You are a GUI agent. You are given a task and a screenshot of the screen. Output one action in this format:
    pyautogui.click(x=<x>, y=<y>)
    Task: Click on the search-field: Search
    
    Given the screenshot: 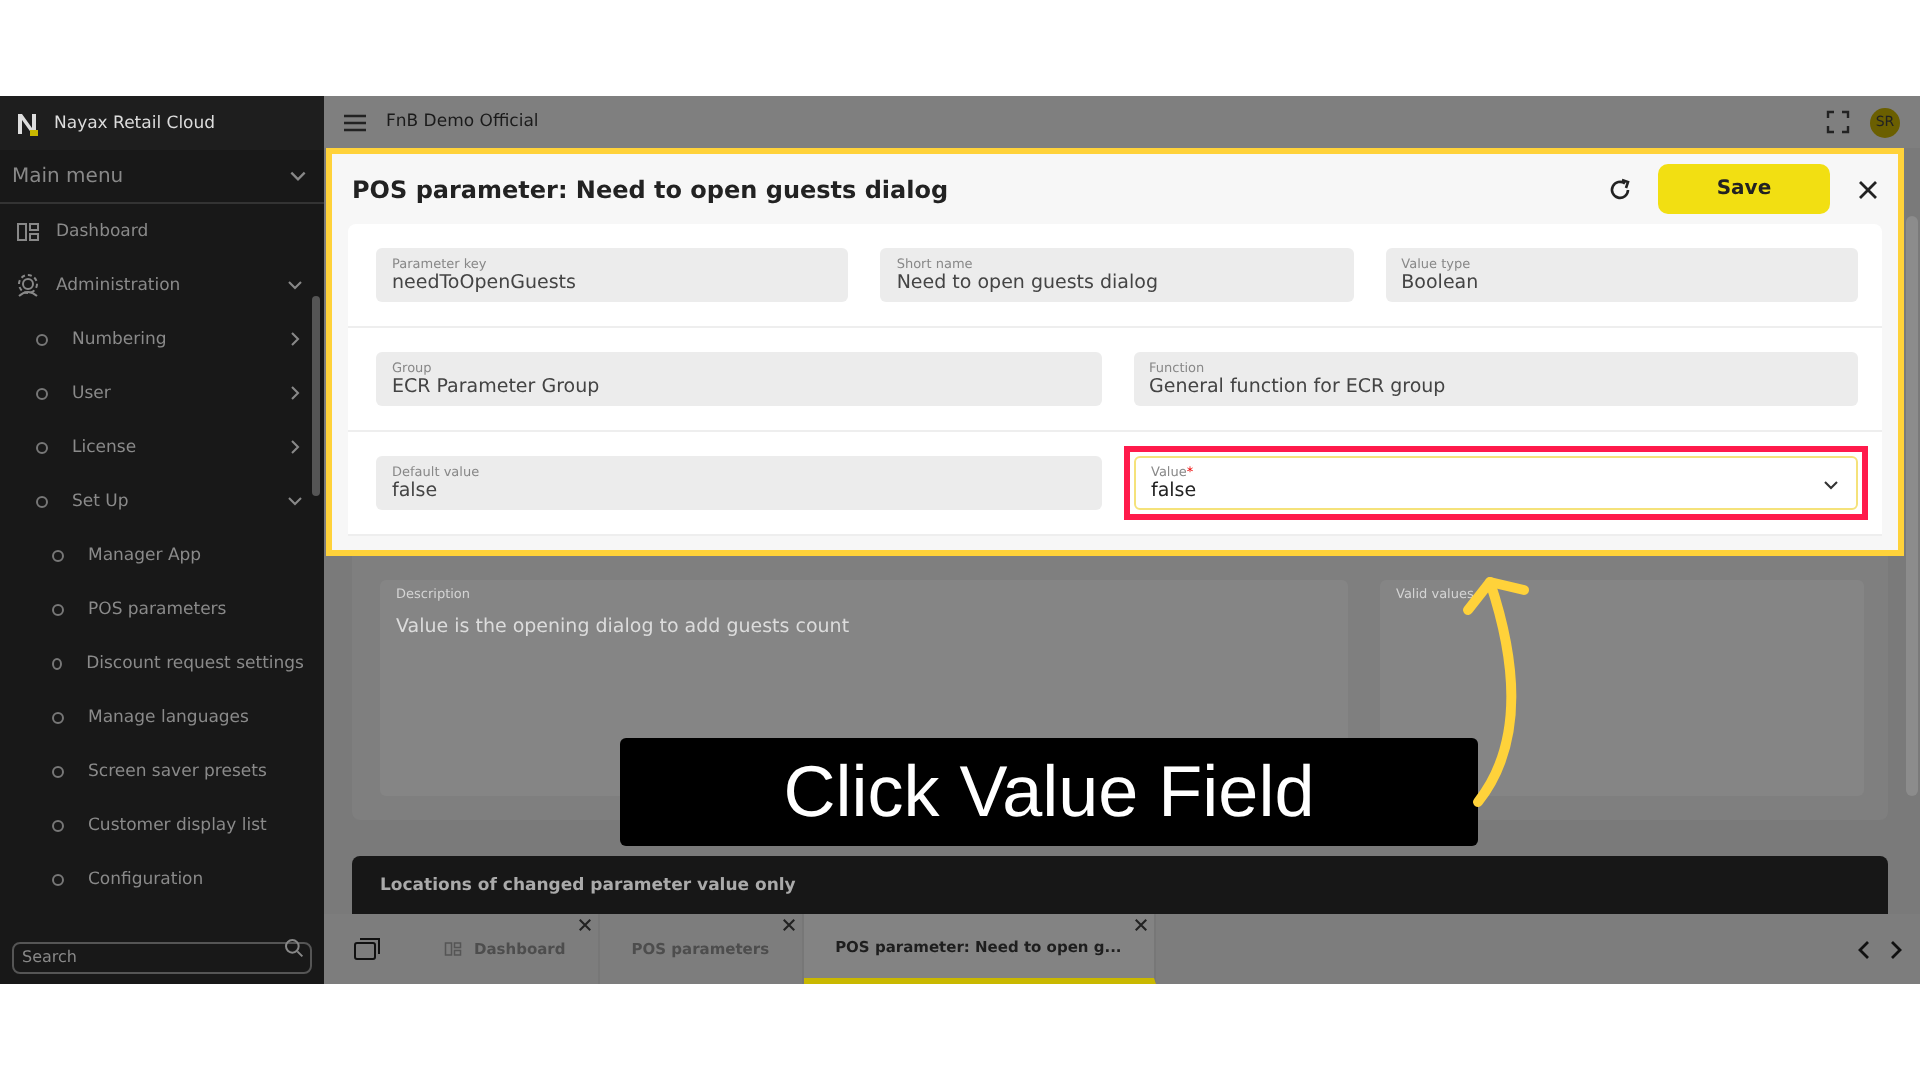 What is the action you would take?
    pyautogui.click(x=162, y=957)
    